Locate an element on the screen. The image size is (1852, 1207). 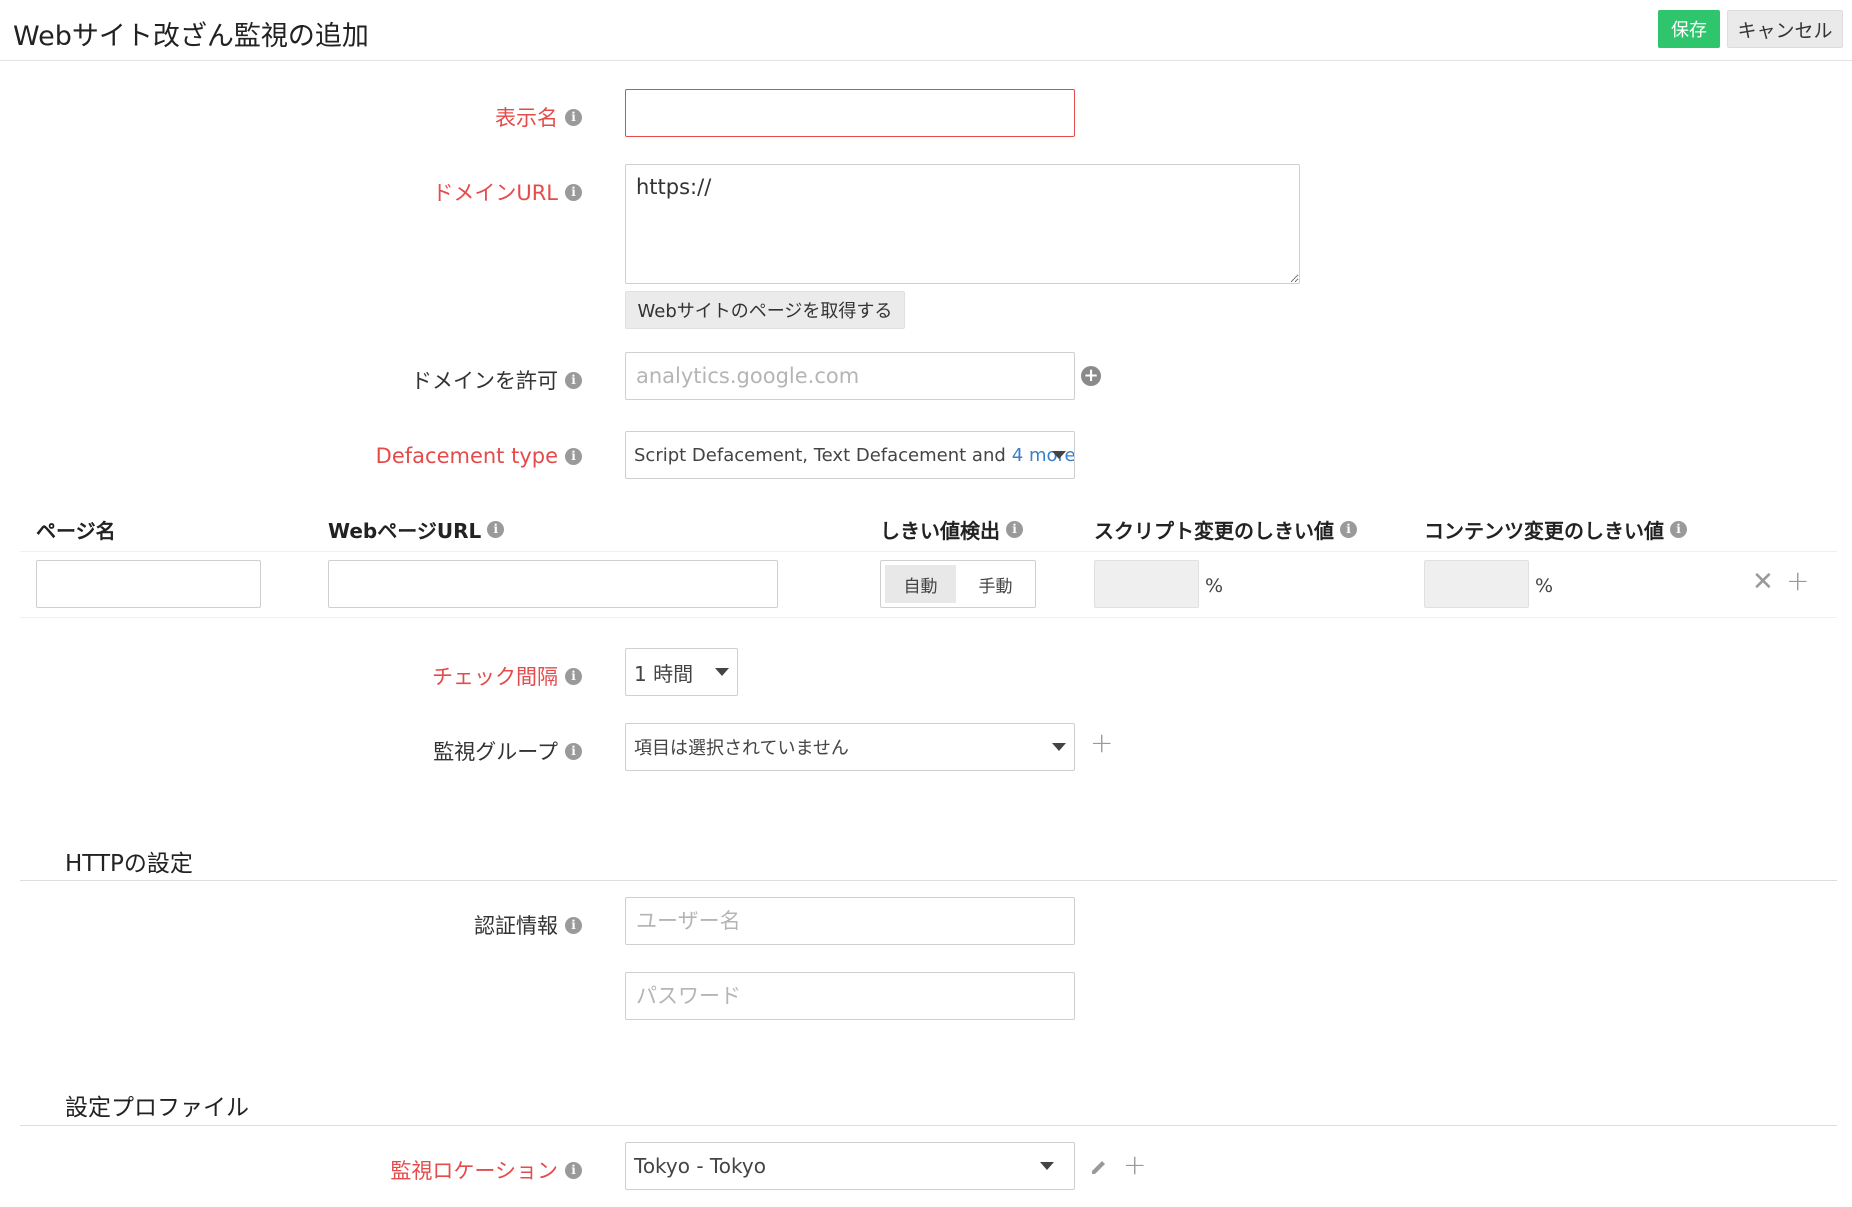
profile-section-title: 設定プロファイル is located at coordinates (157, 1108).